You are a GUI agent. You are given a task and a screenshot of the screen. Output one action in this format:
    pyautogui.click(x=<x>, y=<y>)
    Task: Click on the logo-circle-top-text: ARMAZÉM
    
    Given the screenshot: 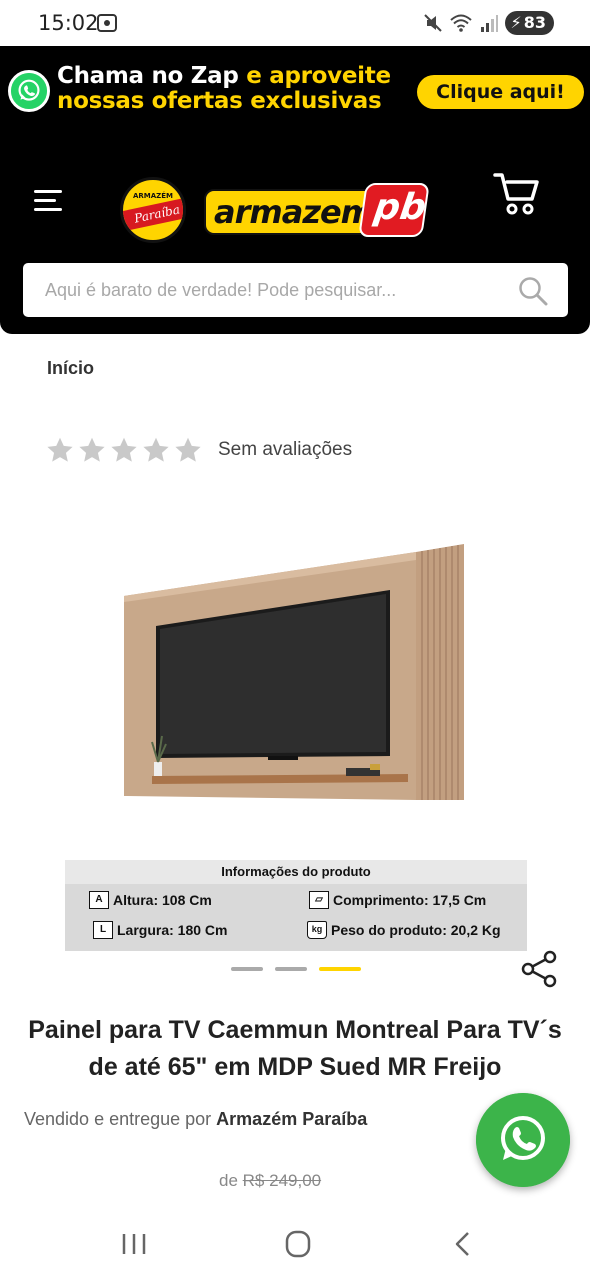 What is the action you would take?
    pyautogui.click(x=152, y=196)
    